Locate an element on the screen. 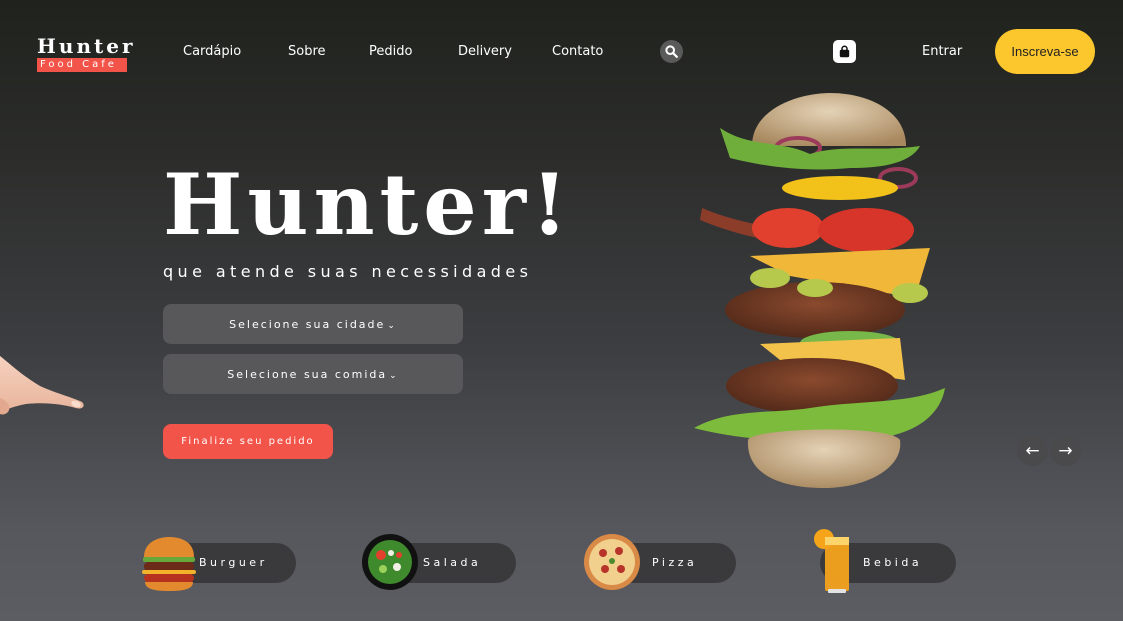 This screenshot has height=621, width=1123. city-select: Selecione sua cidade ⌄ is located at coordinates (313, 324).